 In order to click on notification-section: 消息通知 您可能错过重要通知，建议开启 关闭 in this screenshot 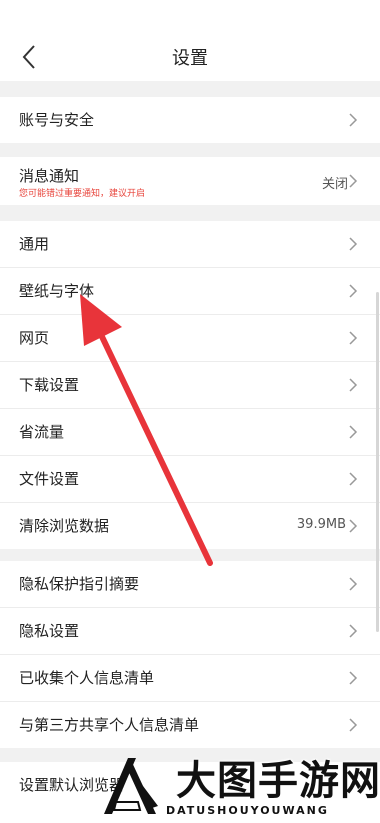, I will do `click(190, 181)`.